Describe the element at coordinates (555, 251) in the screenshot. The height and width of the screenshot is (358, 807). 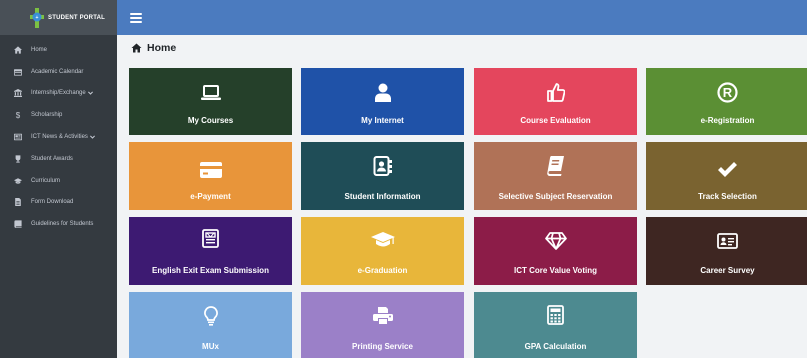
I see `tile-ict-core-value-voting: ICT Core Value Voting` at that location.